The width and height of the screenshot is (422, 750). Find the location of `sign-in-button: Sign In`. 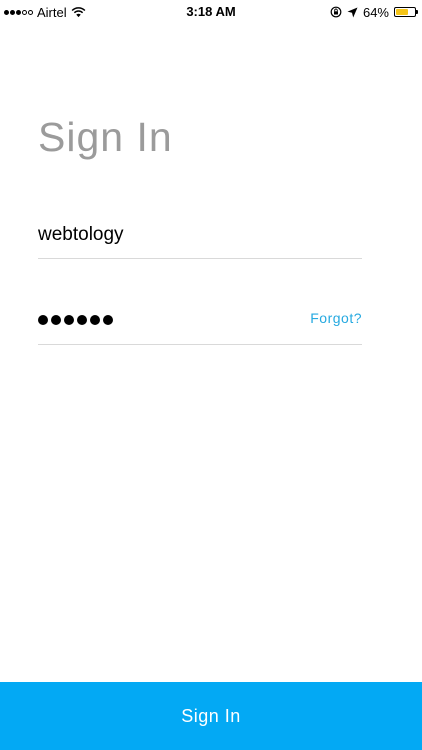

sign-in-button: Sign In is located at coordinates (211, 716).